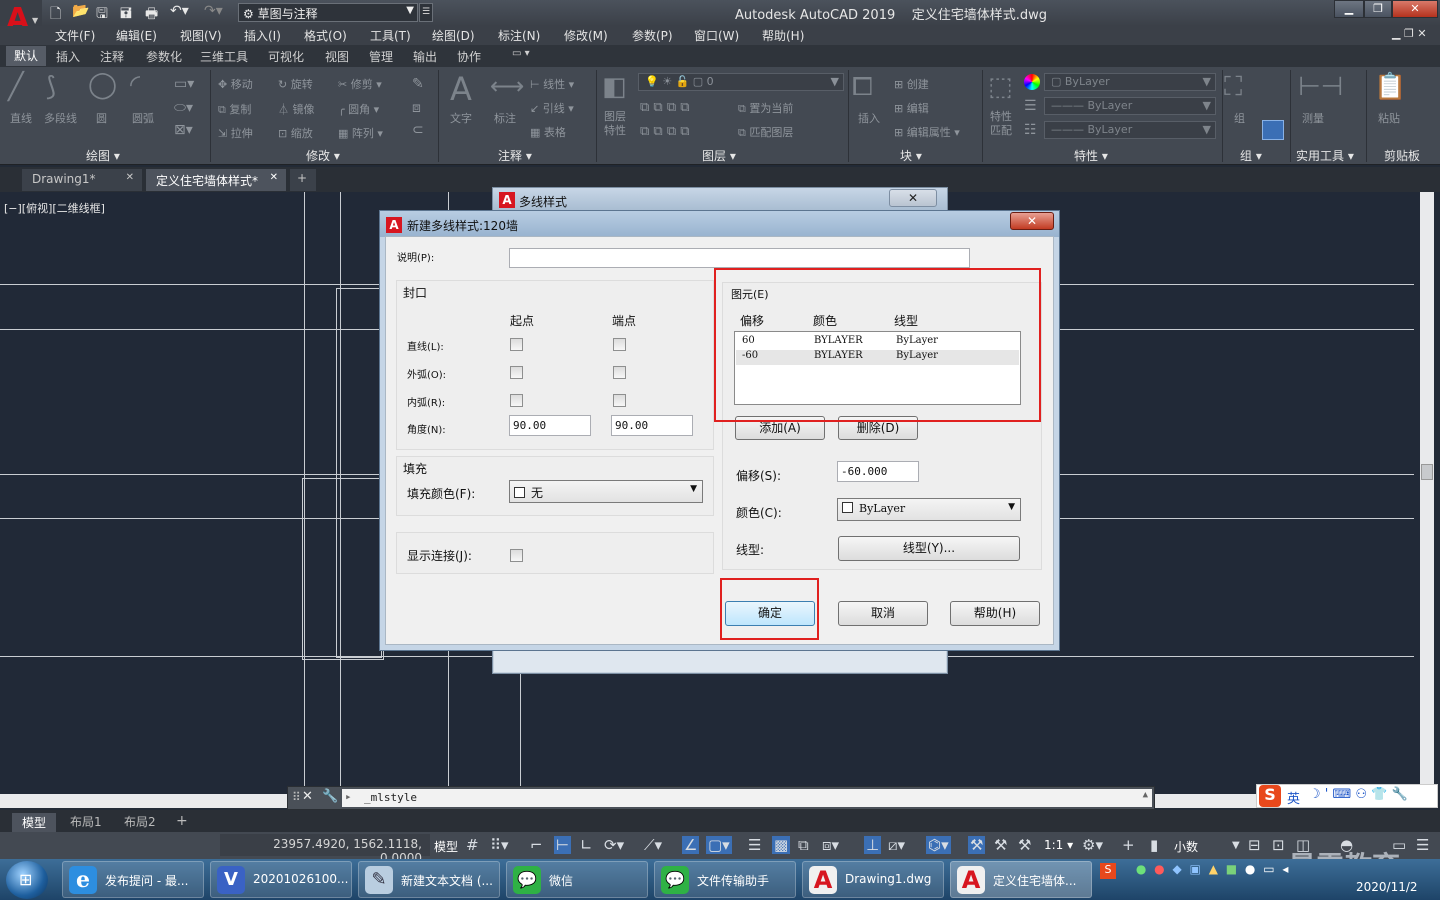 The height and width of the screenshot is (900, 1440). Describe the element at coordinates (754, 845) in the screenshot. I see `lineweight-icon: ☰` at that location.